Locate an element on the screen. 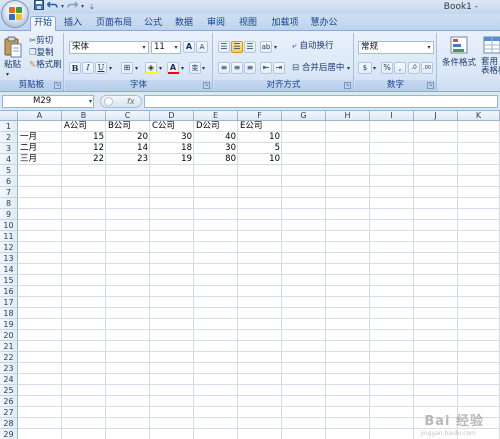  column-header: B is located at coordinates (84, 116).